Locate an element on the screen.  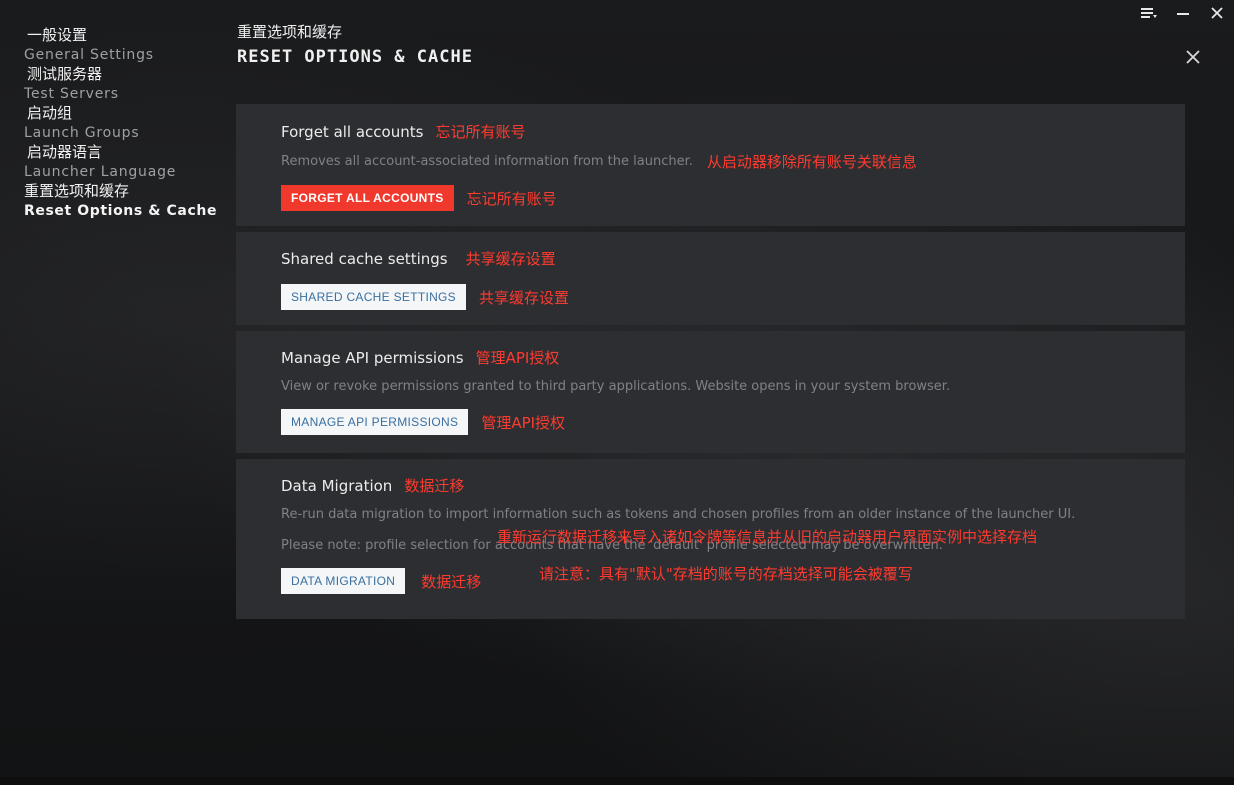
sidebar-item-general-settings: 一般设置 General Settings is located at coordinates (124, 45).